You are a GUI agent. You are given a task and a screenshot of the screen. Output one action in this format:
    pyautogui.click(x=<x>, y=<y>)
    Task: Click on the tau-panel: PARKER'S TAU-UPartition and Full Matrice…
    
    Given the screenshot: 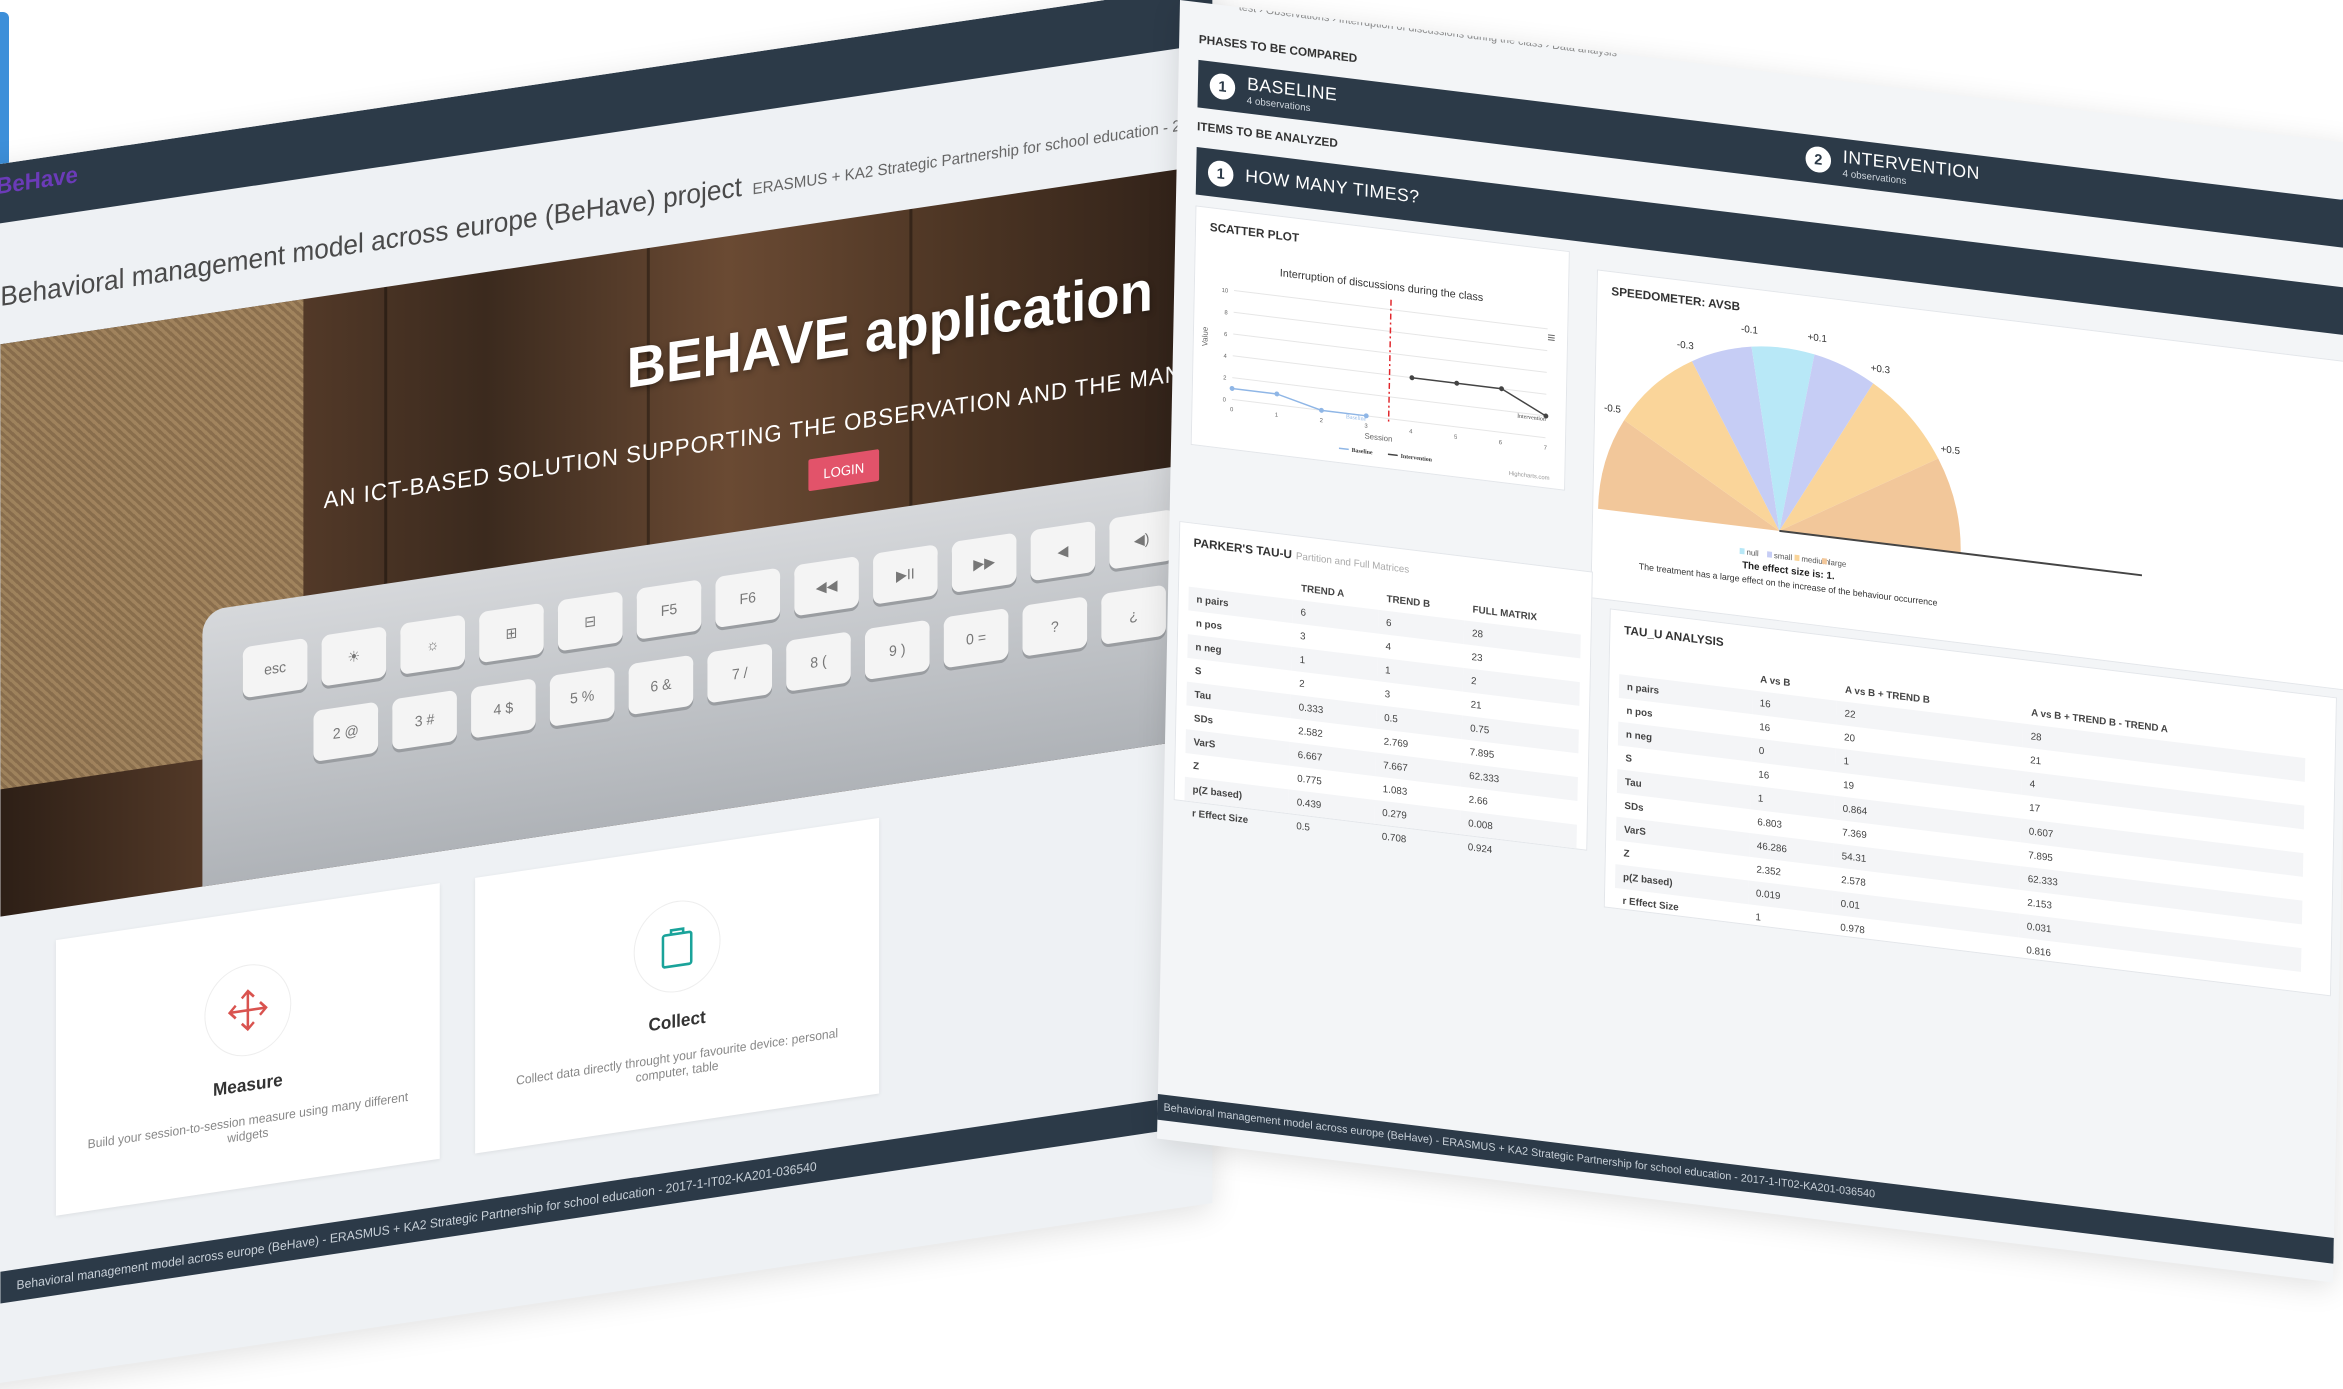 What is the action you would take?
    pyautogui.click(x=1383, y=688)
    